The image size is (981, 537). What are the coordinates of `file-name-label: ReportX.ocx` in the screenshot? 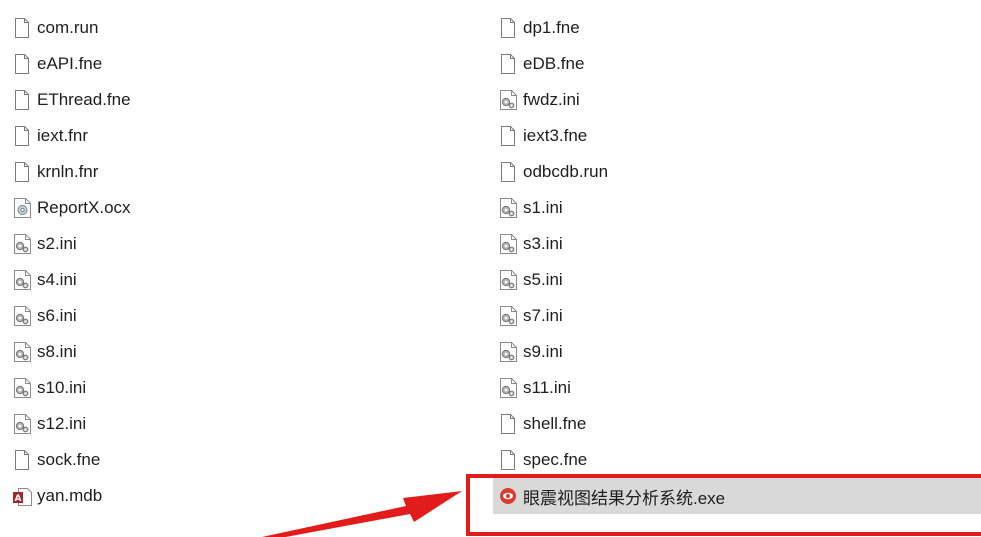 It's located at (84, 207).